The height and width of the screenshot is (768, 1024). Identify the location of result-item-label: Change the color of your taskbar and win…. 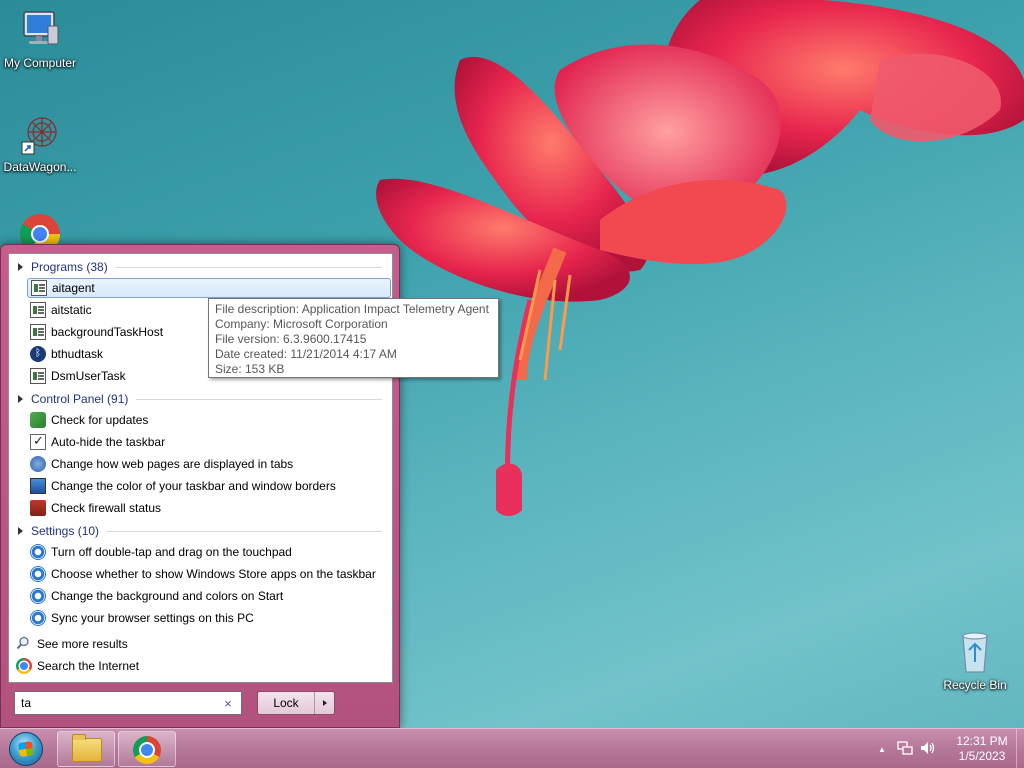
(193, 486).